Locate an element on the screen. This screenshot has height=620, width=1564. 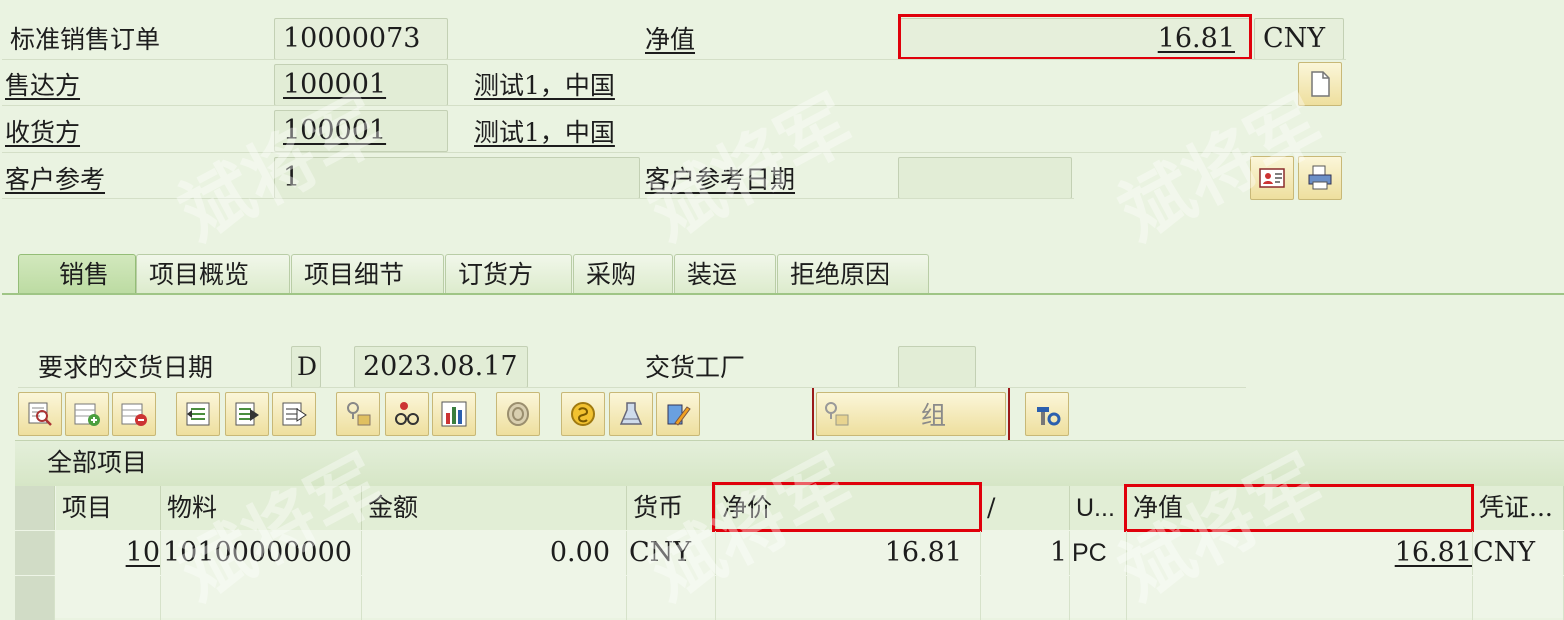
configuration-button is located at coordinates (358, 414).